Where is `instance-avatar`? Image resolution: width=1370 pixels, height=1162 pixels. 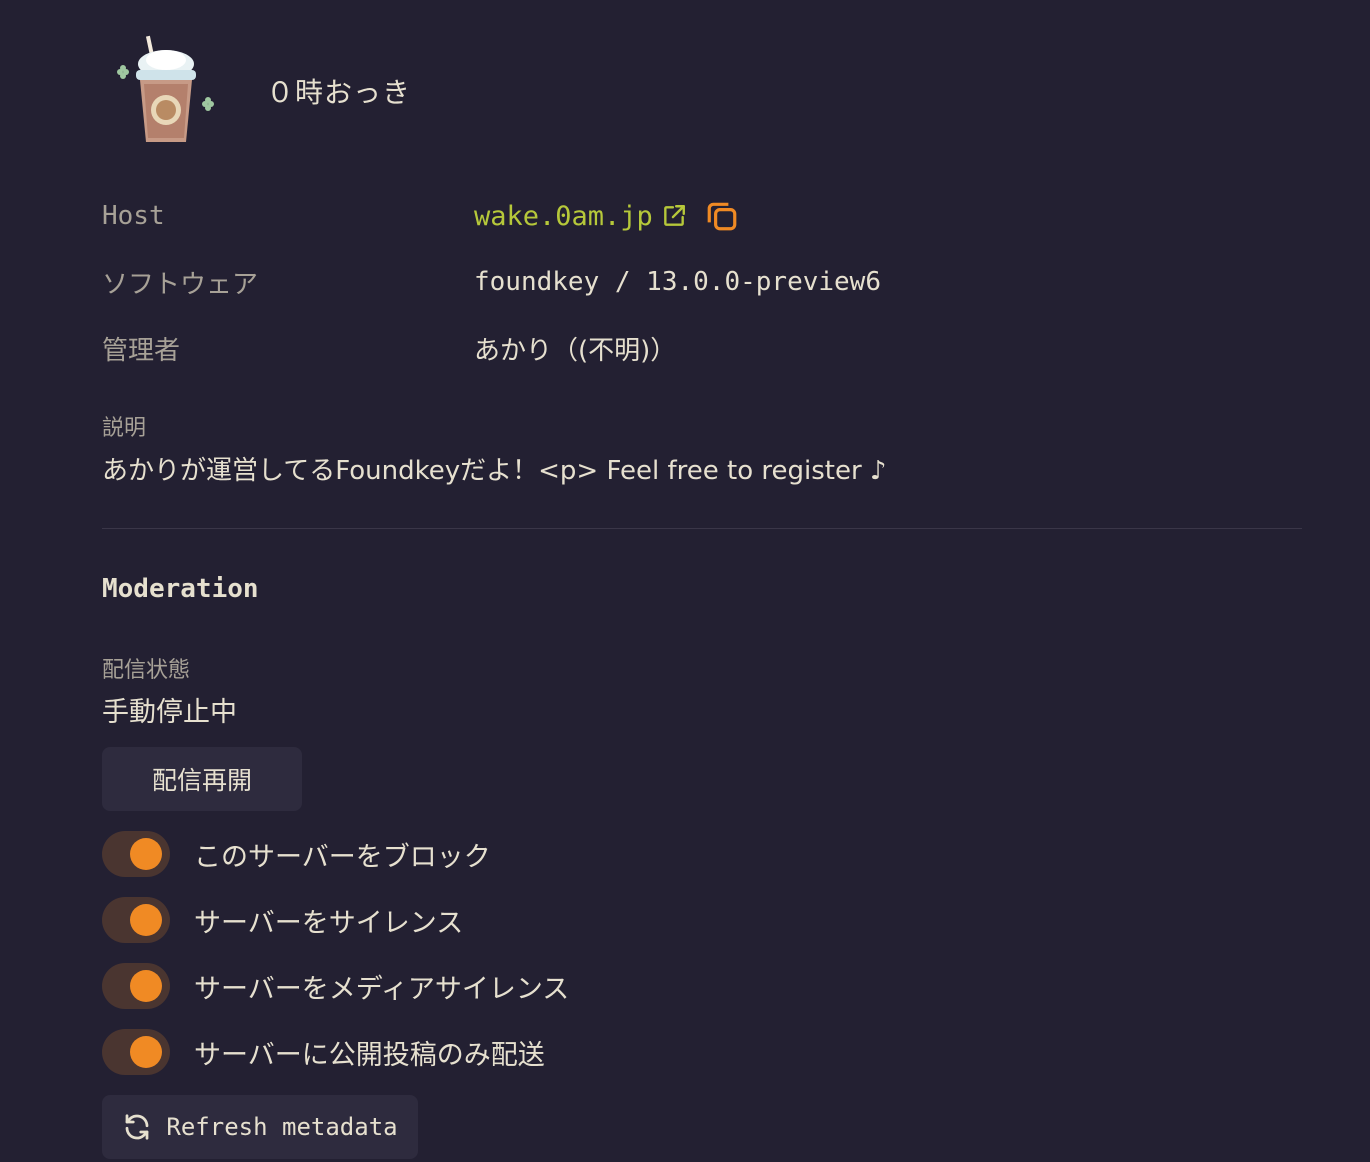 instance-avatar is located at coordinates (165, 88).